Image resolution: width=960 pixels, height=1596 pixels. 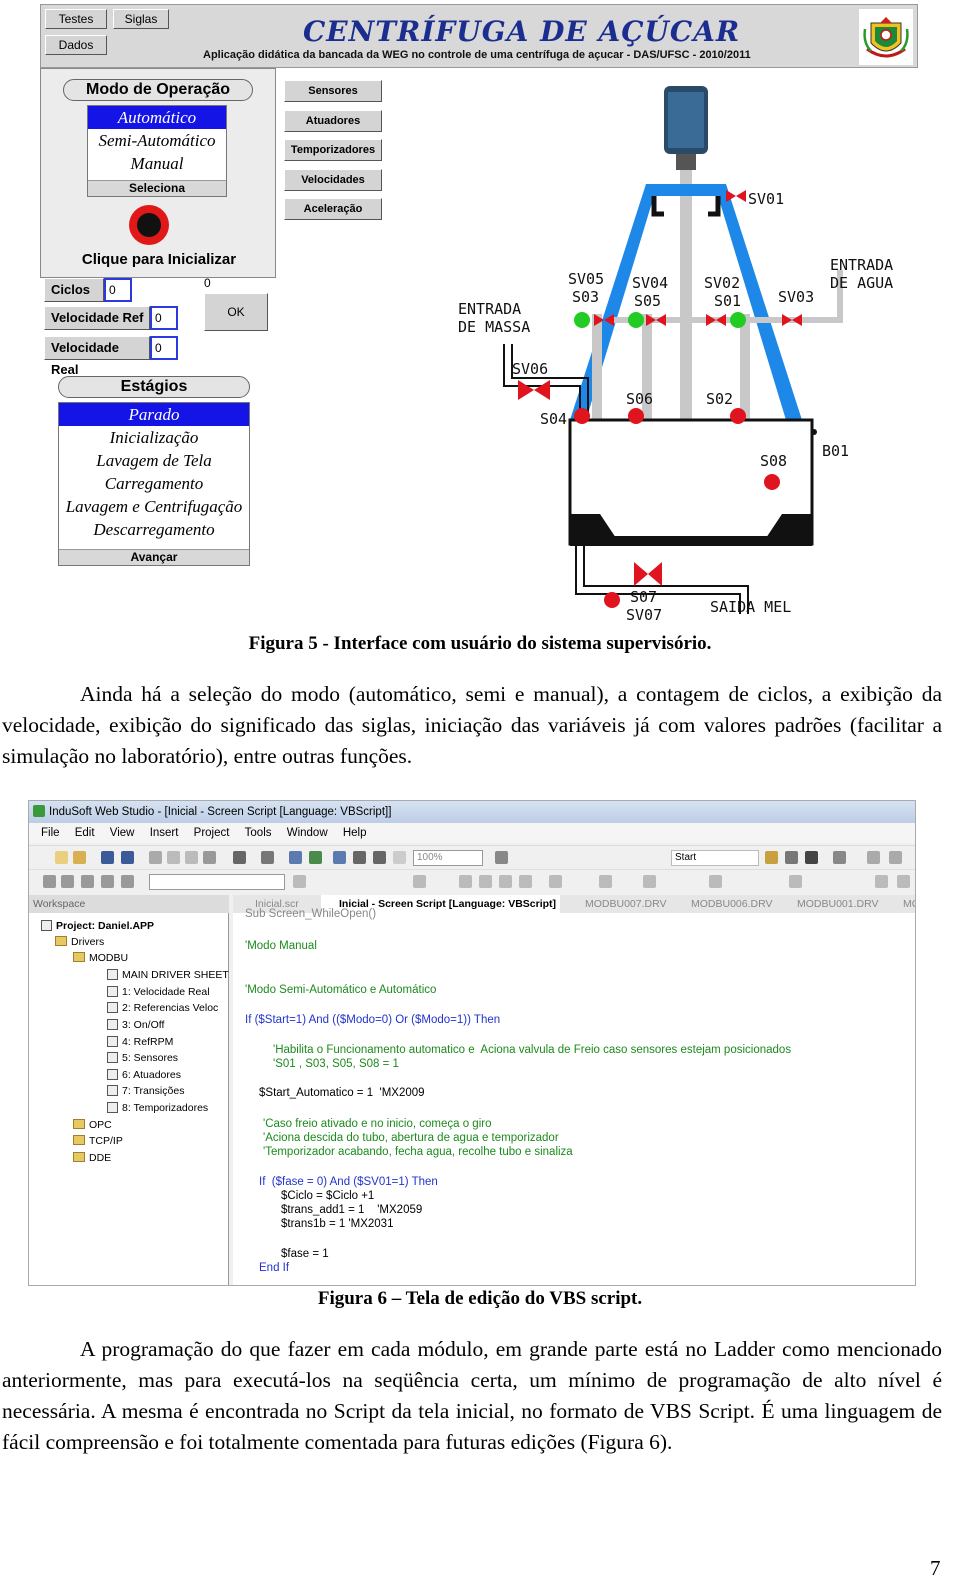 What do you see at coordinates (79, 857) in the screenshot?
I see `open-icon` at bounding box center [79, 857].